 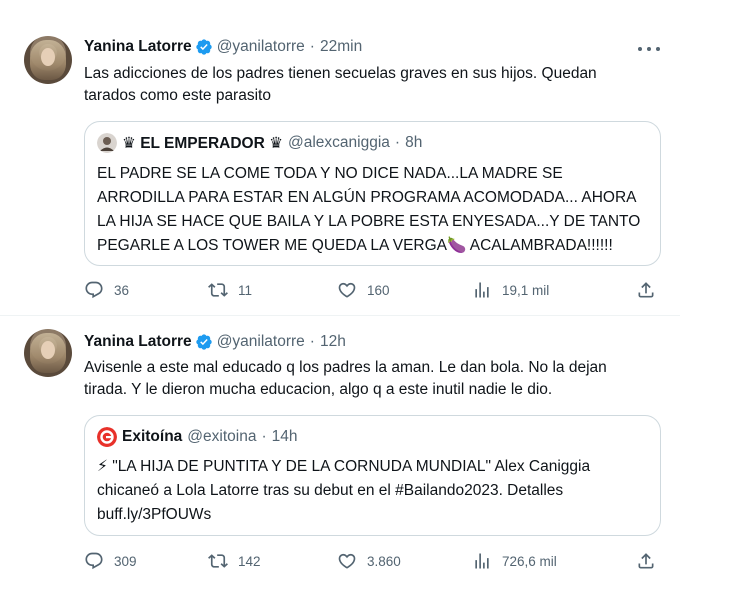 I want to click on tweet-time: 22min, so click(x=341, y=47).